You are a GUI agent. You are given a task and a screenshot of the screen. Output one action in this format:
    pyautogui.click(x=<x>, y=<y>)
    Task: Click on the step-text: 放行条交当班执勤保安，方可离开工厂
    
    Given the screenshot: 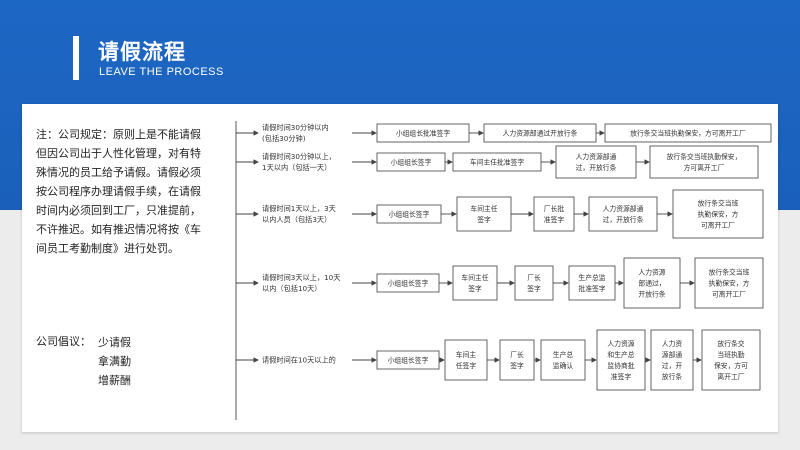 What is the action you would take?
    pyautogui.click(x=688, y=133)
    